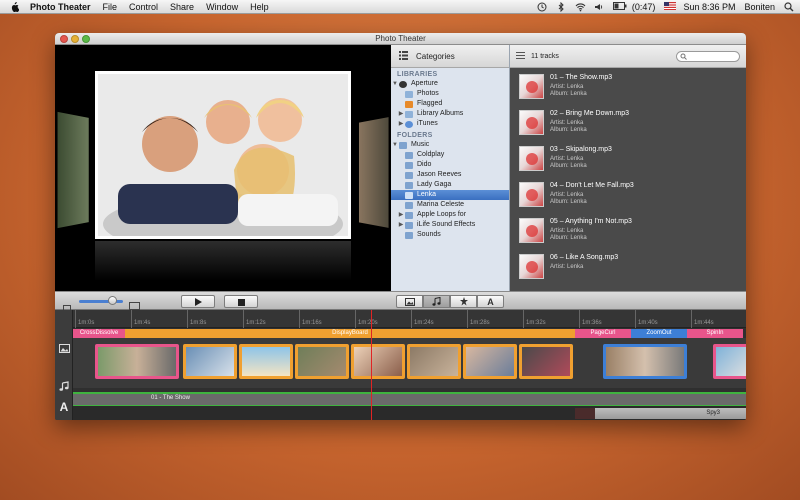  I want to click on folder-item-music: ▼ Music, so click(450, 145).